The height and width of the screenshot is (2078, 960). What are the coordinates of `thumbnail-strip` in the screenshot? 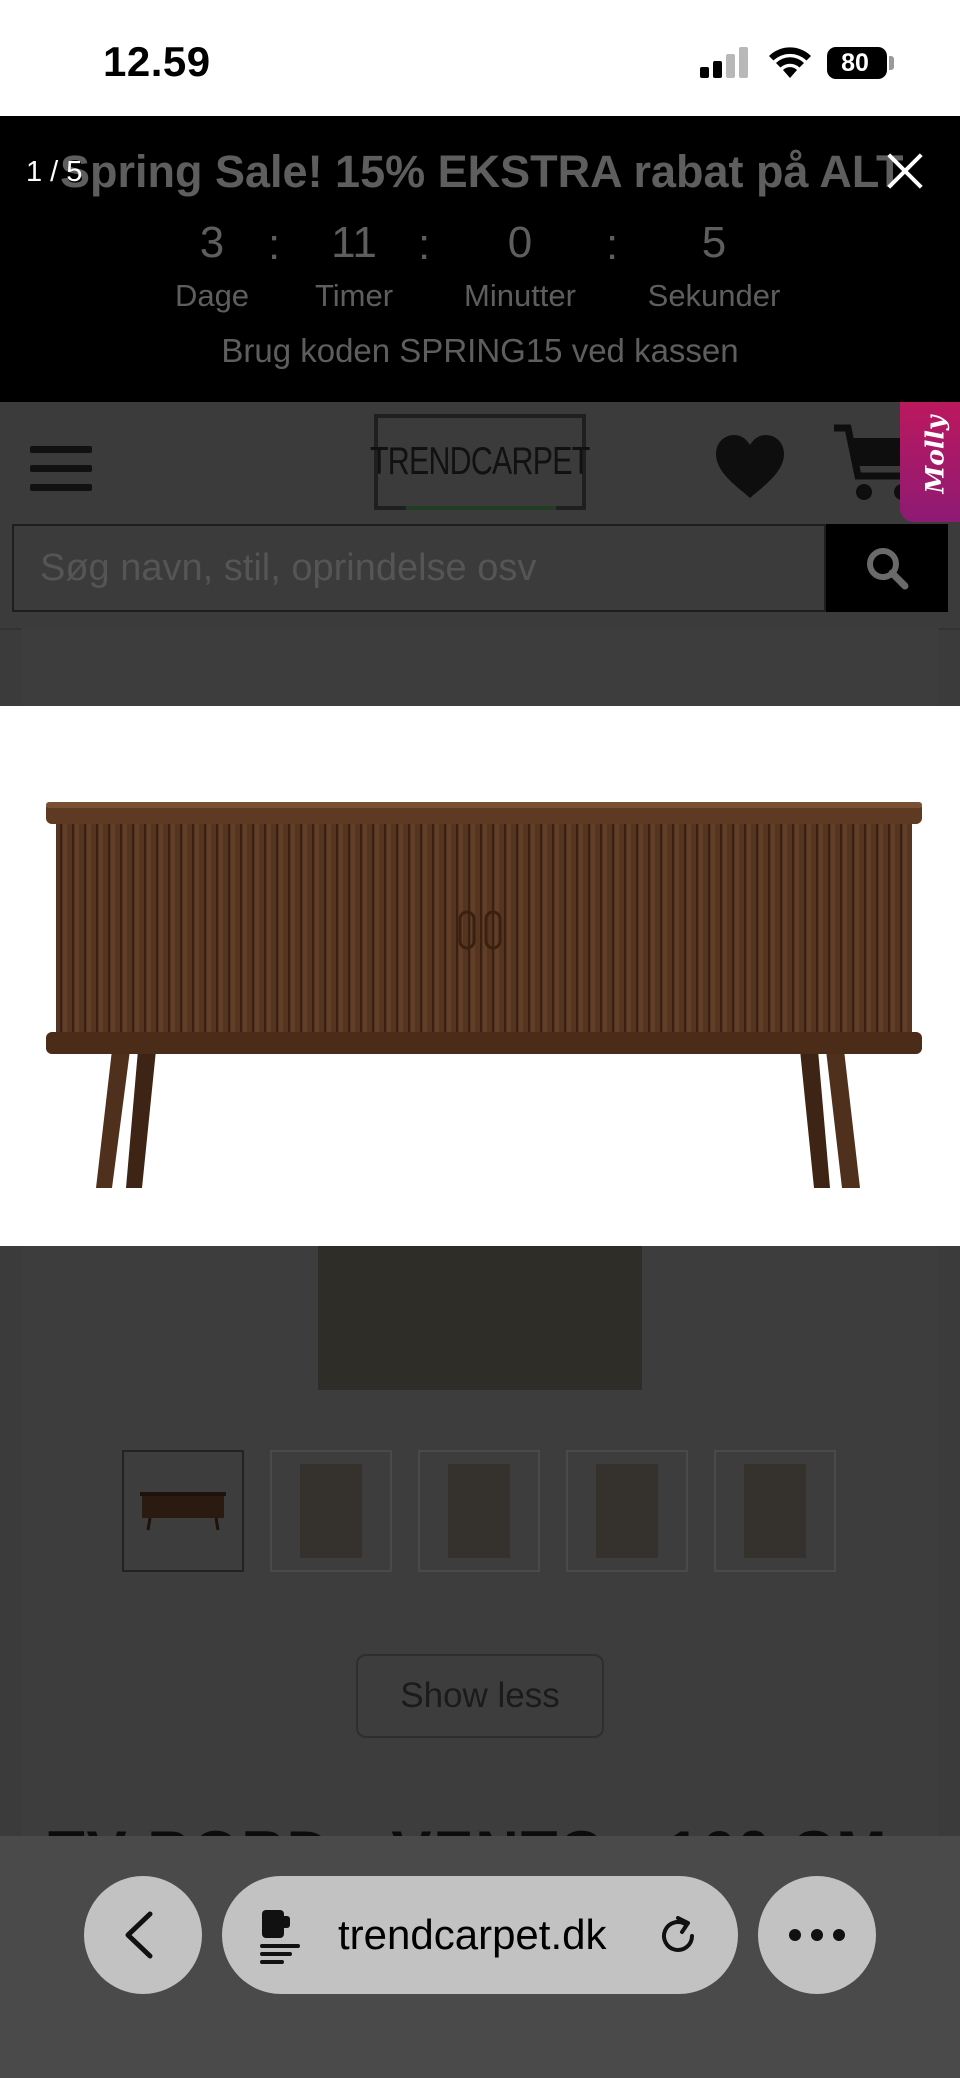 It's located at (482, 1512).